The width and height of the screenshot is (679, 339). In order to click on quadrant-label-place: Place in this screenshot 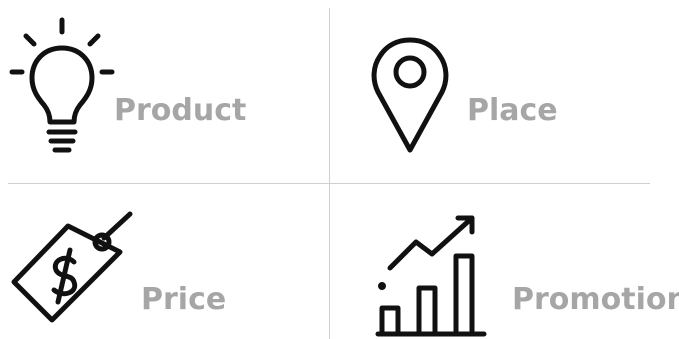, I will do `click(512, 110)`.